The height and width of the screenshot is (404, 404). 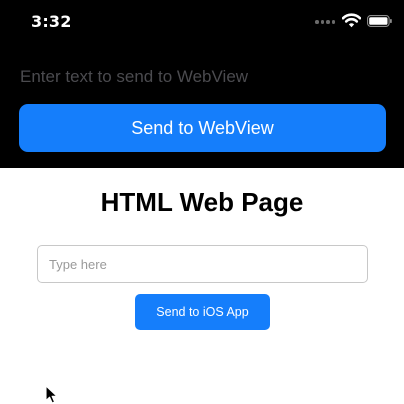 I want to click on status-time: 3:32, so click(x=51, y=21).